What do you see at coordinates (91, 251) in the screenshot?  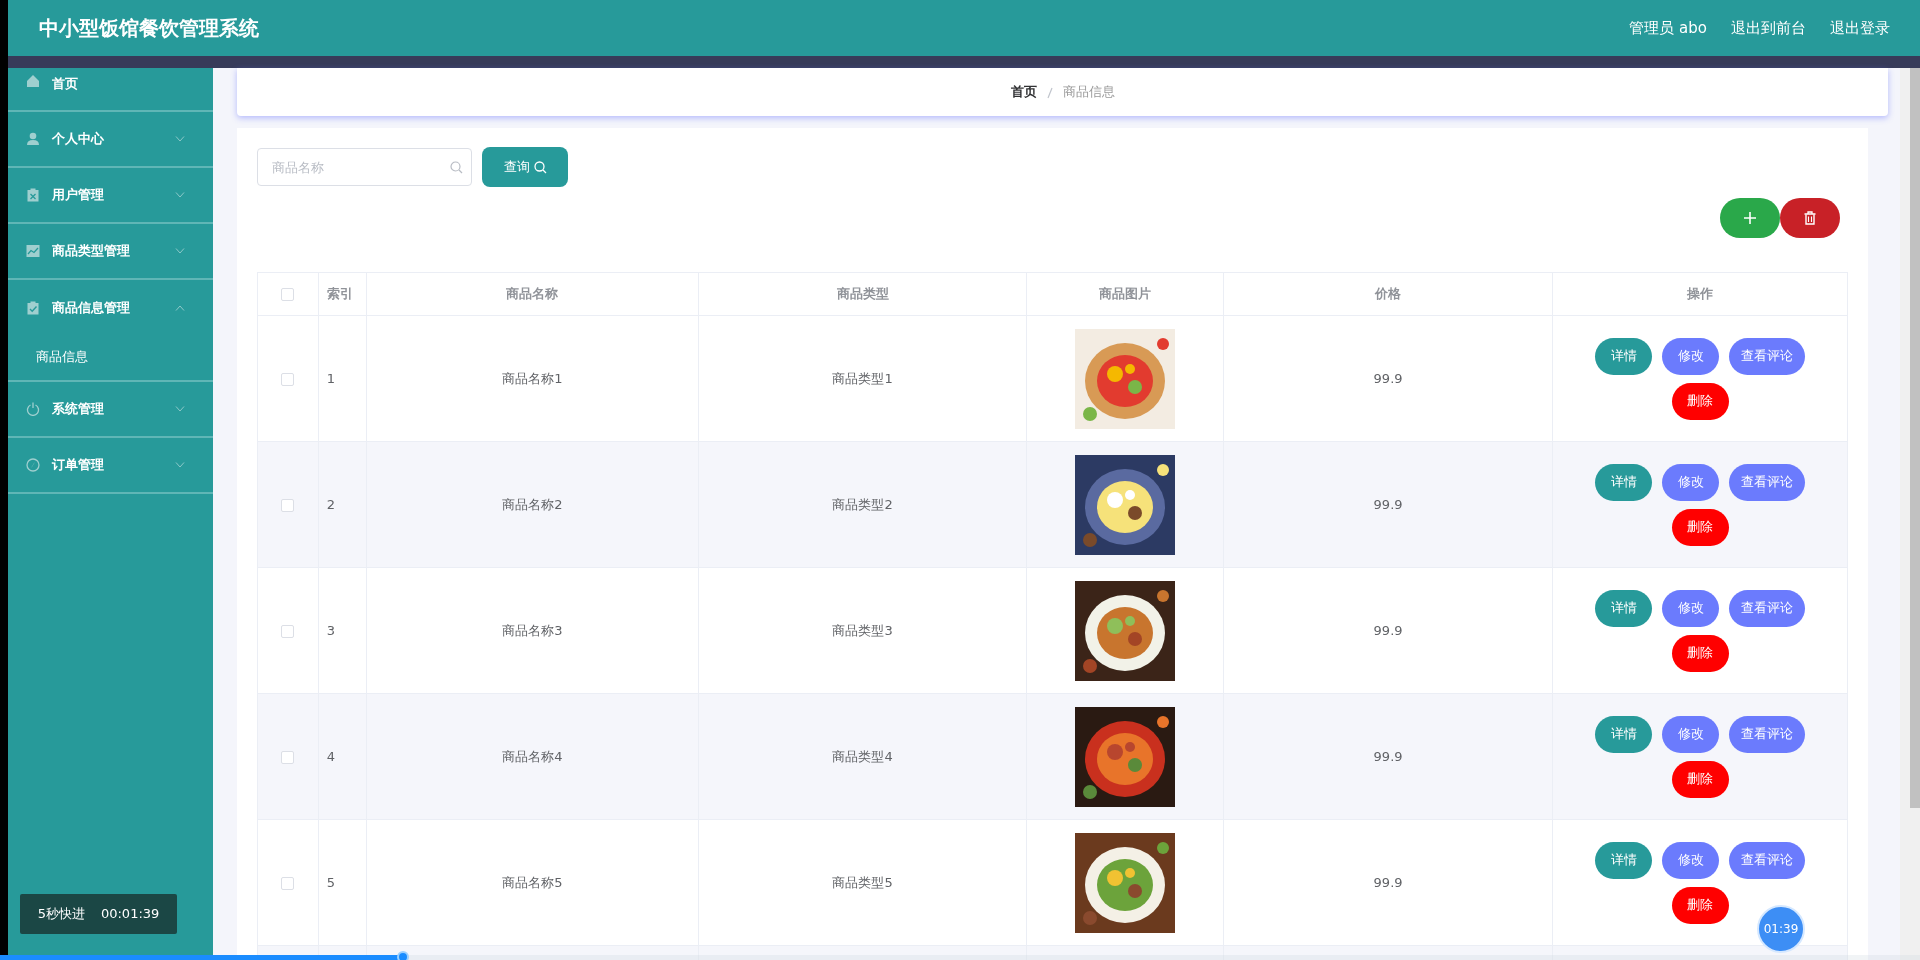 I see `menu-label: 商品类型管理` at bounding box center [91, 251].